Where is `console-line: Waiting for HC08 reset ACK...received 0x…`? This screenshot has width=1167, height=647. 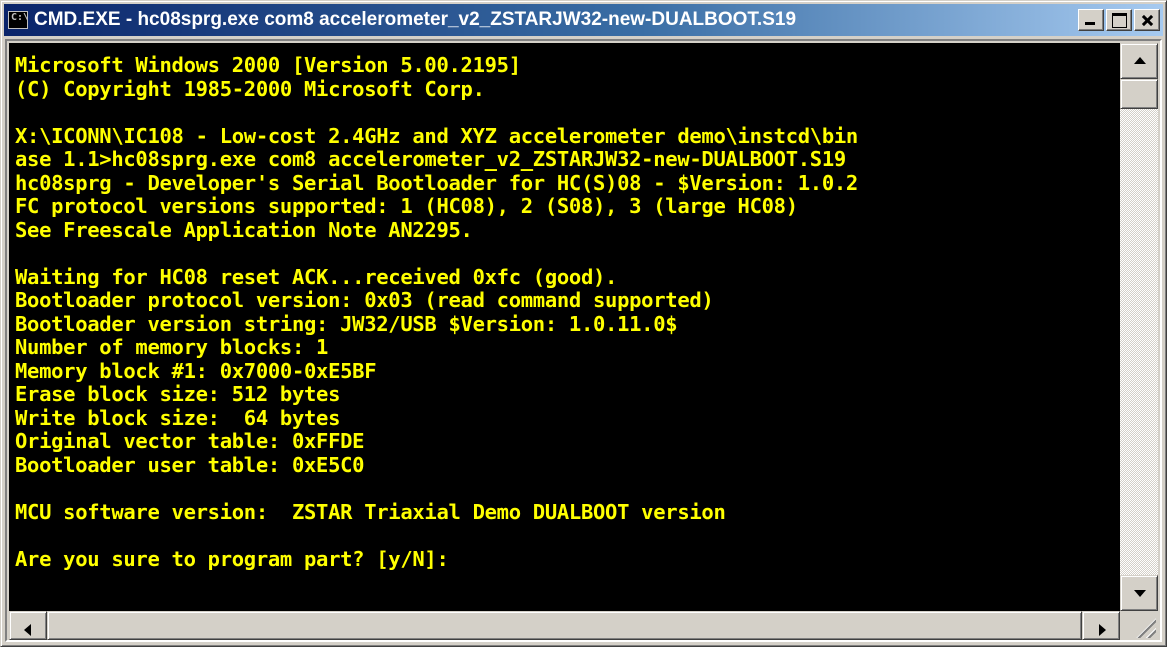 console-line: Waiting for HC08 reset ACK...received 0x… is located at coordinates (316, 276).